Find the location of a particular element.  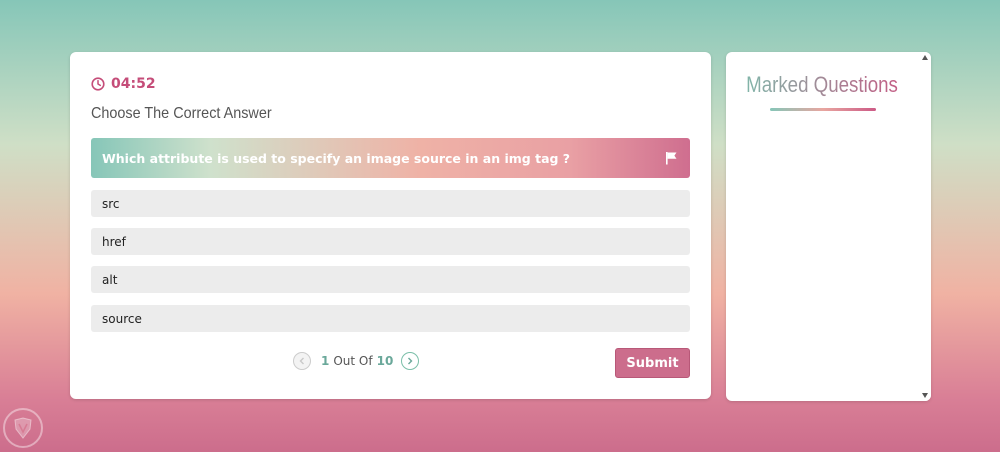

answer-option-src: src is located at coordinates (390, 203).